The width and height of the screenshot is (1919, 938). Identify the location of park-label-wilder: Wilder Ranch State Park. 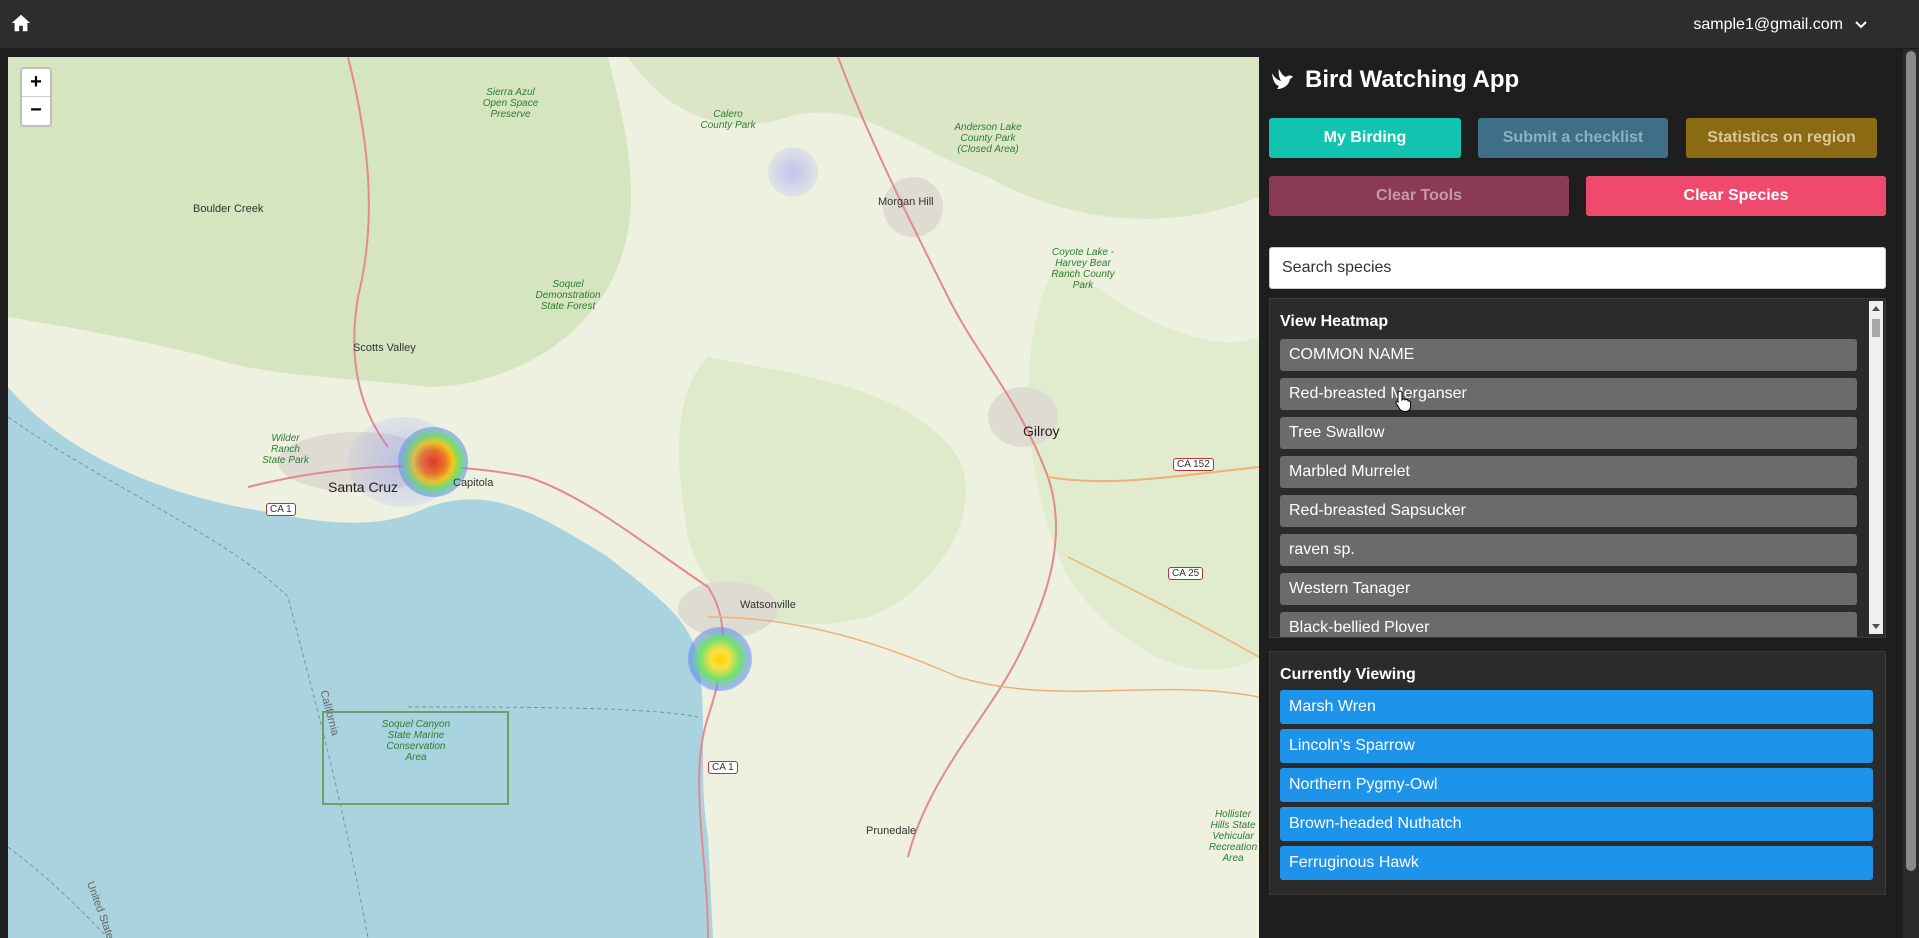
(285, 449).